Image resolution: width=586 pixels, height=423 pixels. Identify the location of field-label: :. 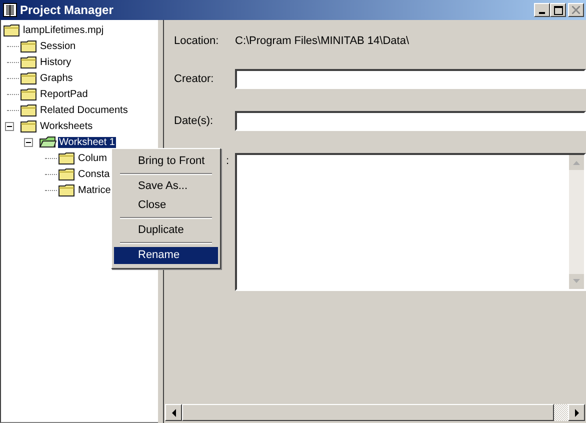
(227, 161).